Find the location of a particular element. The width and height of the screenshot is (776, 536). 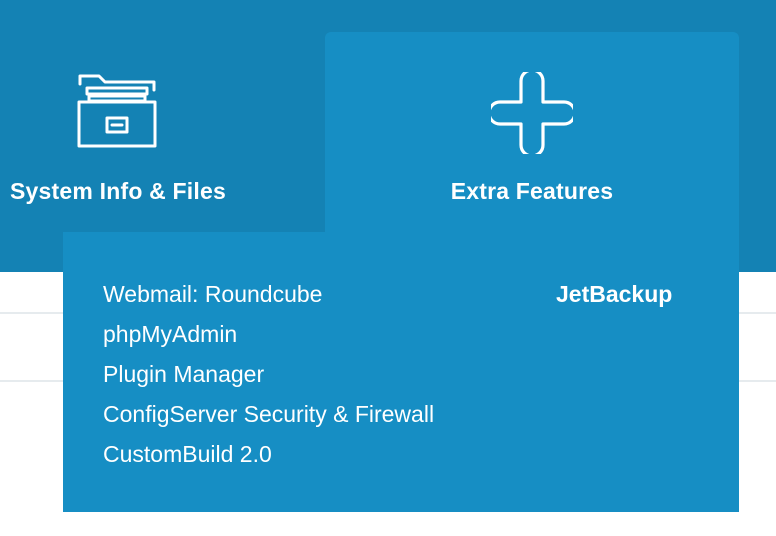

menu-item-jetbackup: JetBackup is located at coordinates (614, 294).